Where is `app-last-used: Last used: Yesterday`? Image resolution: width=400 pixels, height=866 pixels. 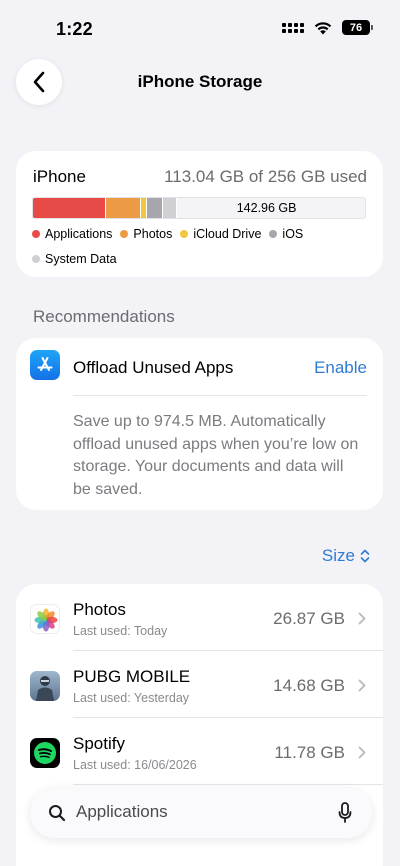 app-last-used: Last used: Yesterday is located at coordinates (131, 698).